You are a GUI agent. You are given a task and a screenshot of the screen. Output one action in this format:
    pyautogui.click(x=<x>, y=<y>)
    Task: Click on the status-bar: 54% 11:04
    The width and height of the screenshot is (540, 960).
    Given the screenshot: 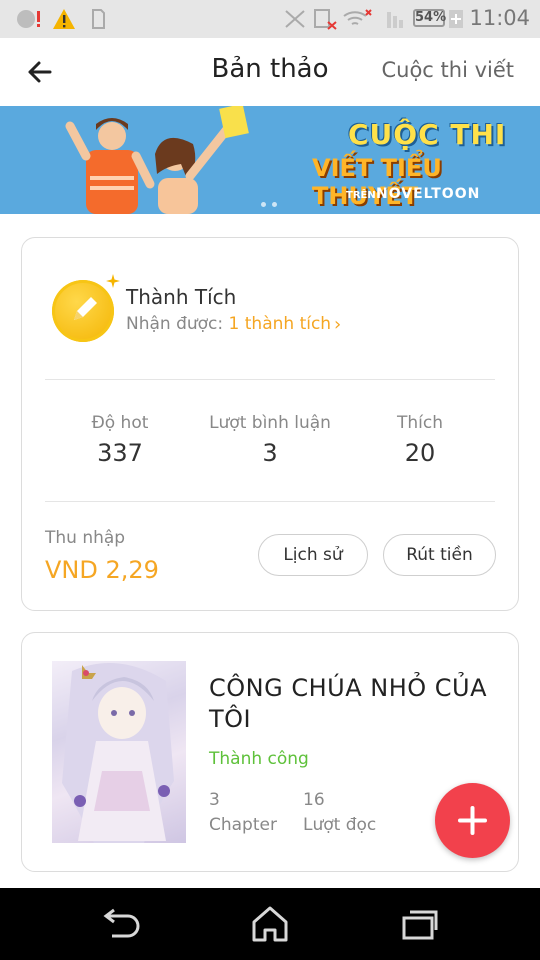 What is the action you would take?
    pyautogui.click(x=270, y=19)
    